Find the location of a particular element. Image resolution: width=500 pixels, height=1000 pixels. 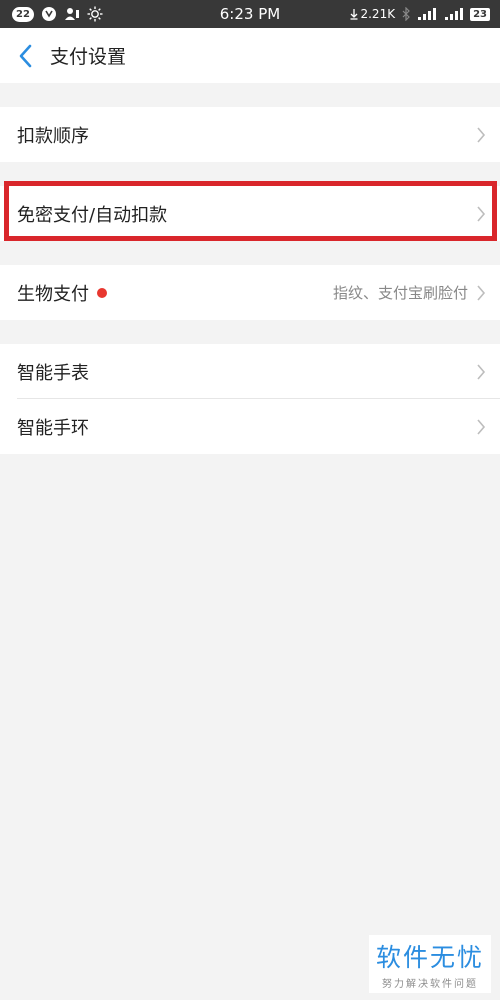

settings-group-deduction: 扣款顺序 is located at coordinates (250, 134).